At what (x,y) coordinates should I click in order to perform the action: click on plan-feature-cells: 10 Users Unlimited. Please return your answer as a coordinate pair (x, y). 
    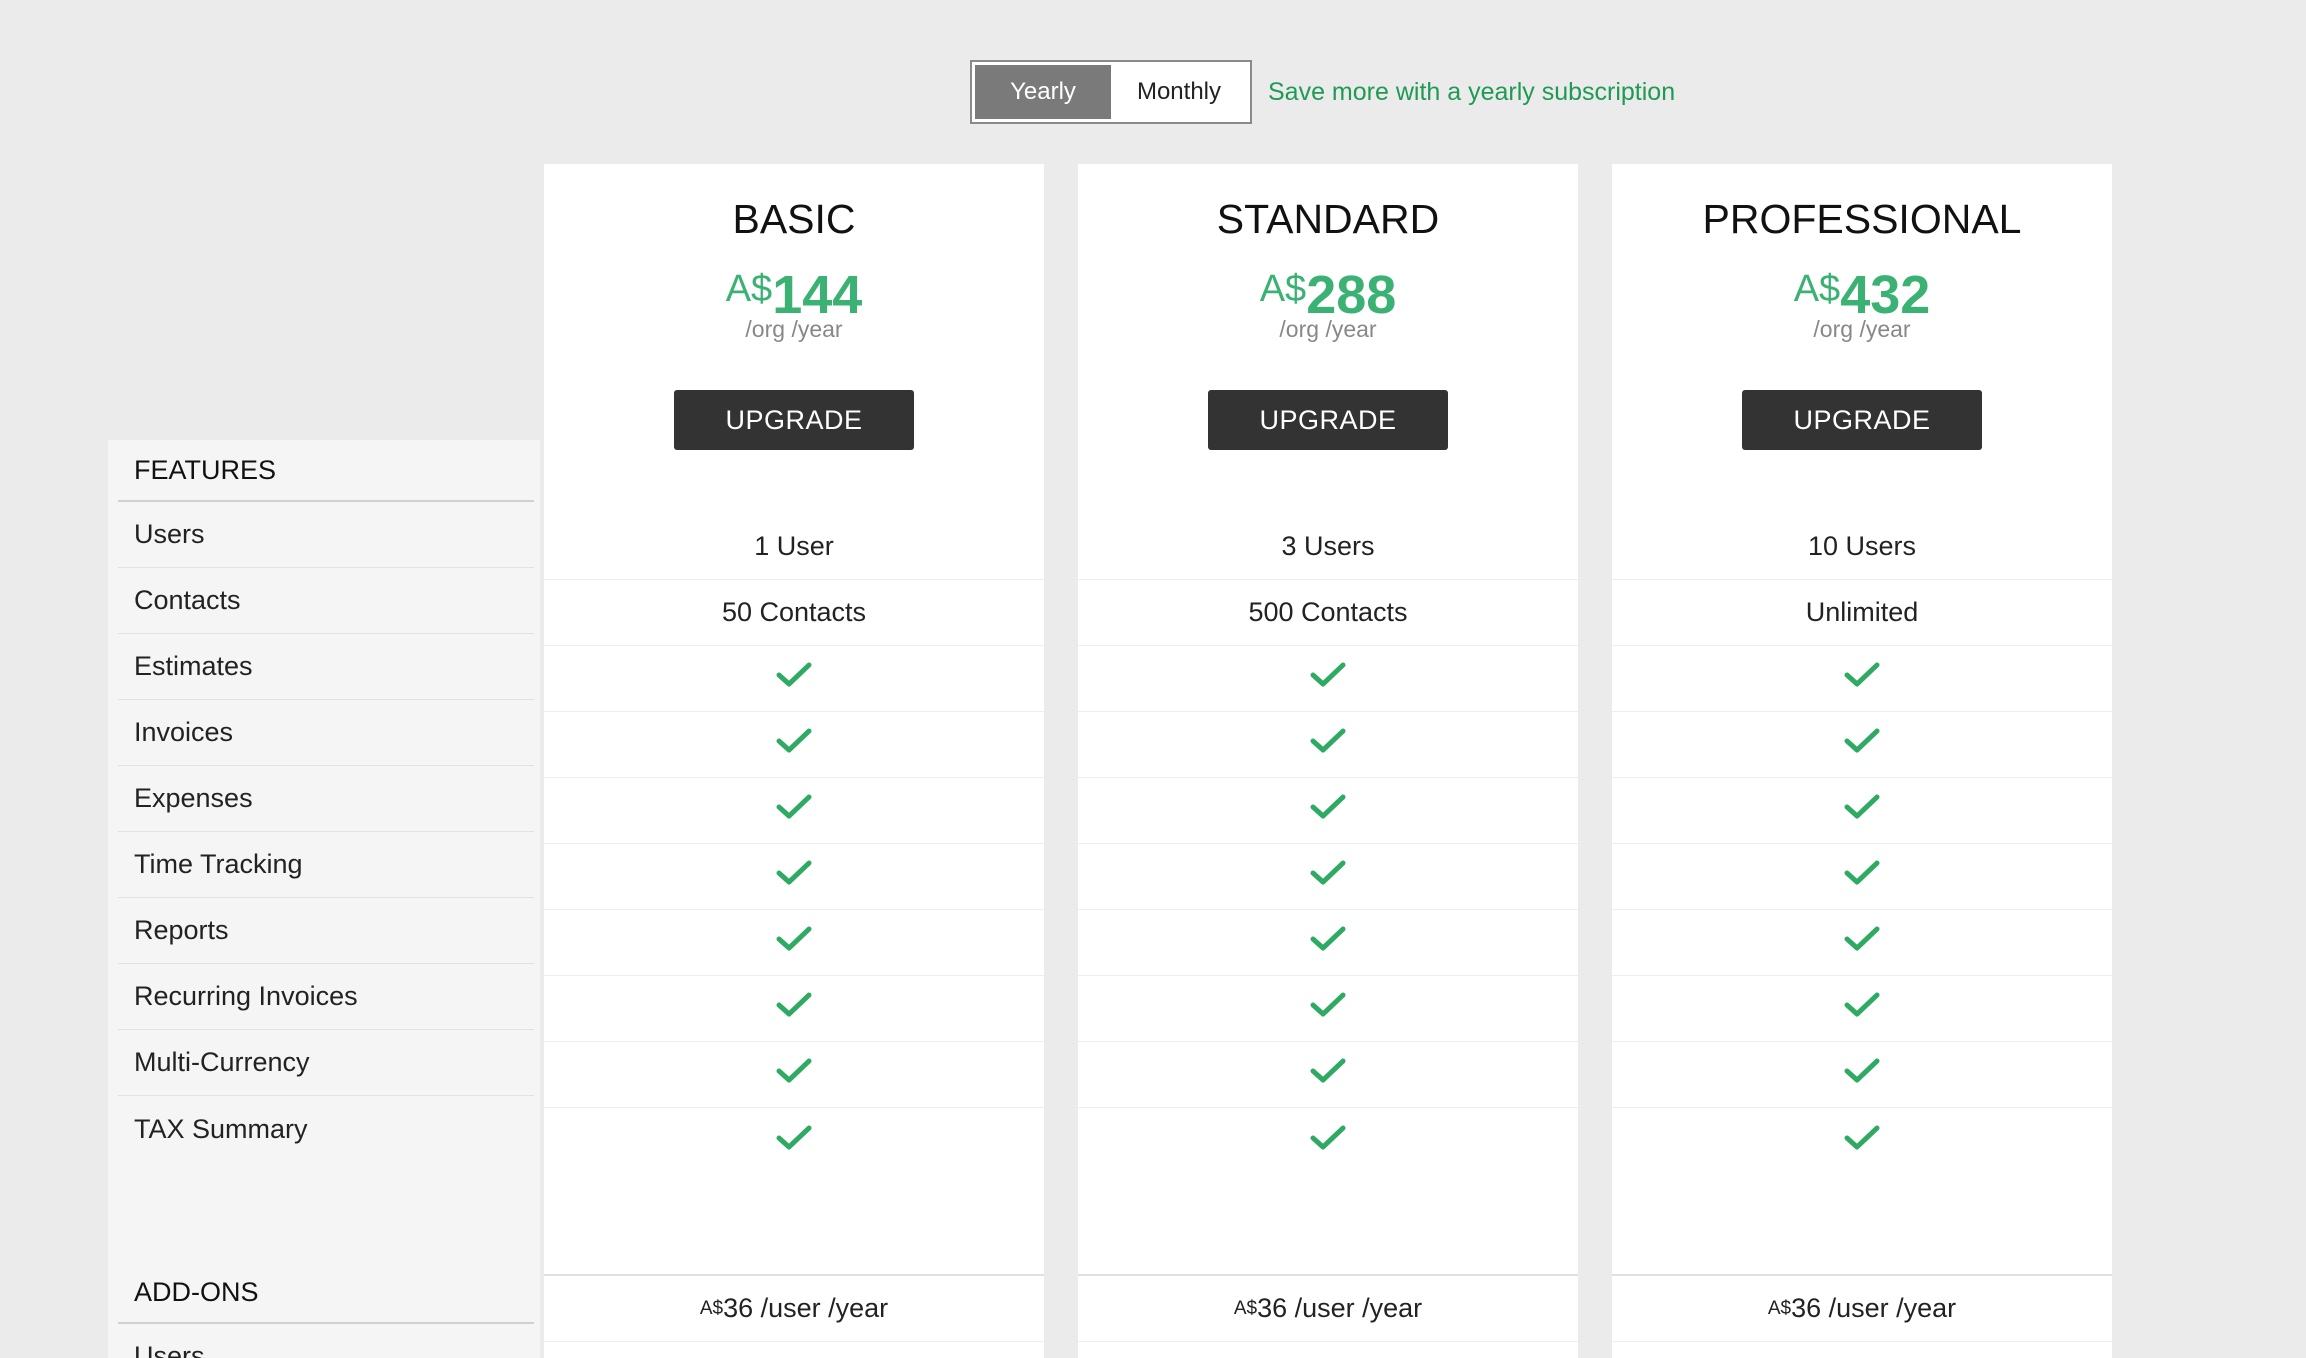
    Looking at the image, I should click on (1862, 844).